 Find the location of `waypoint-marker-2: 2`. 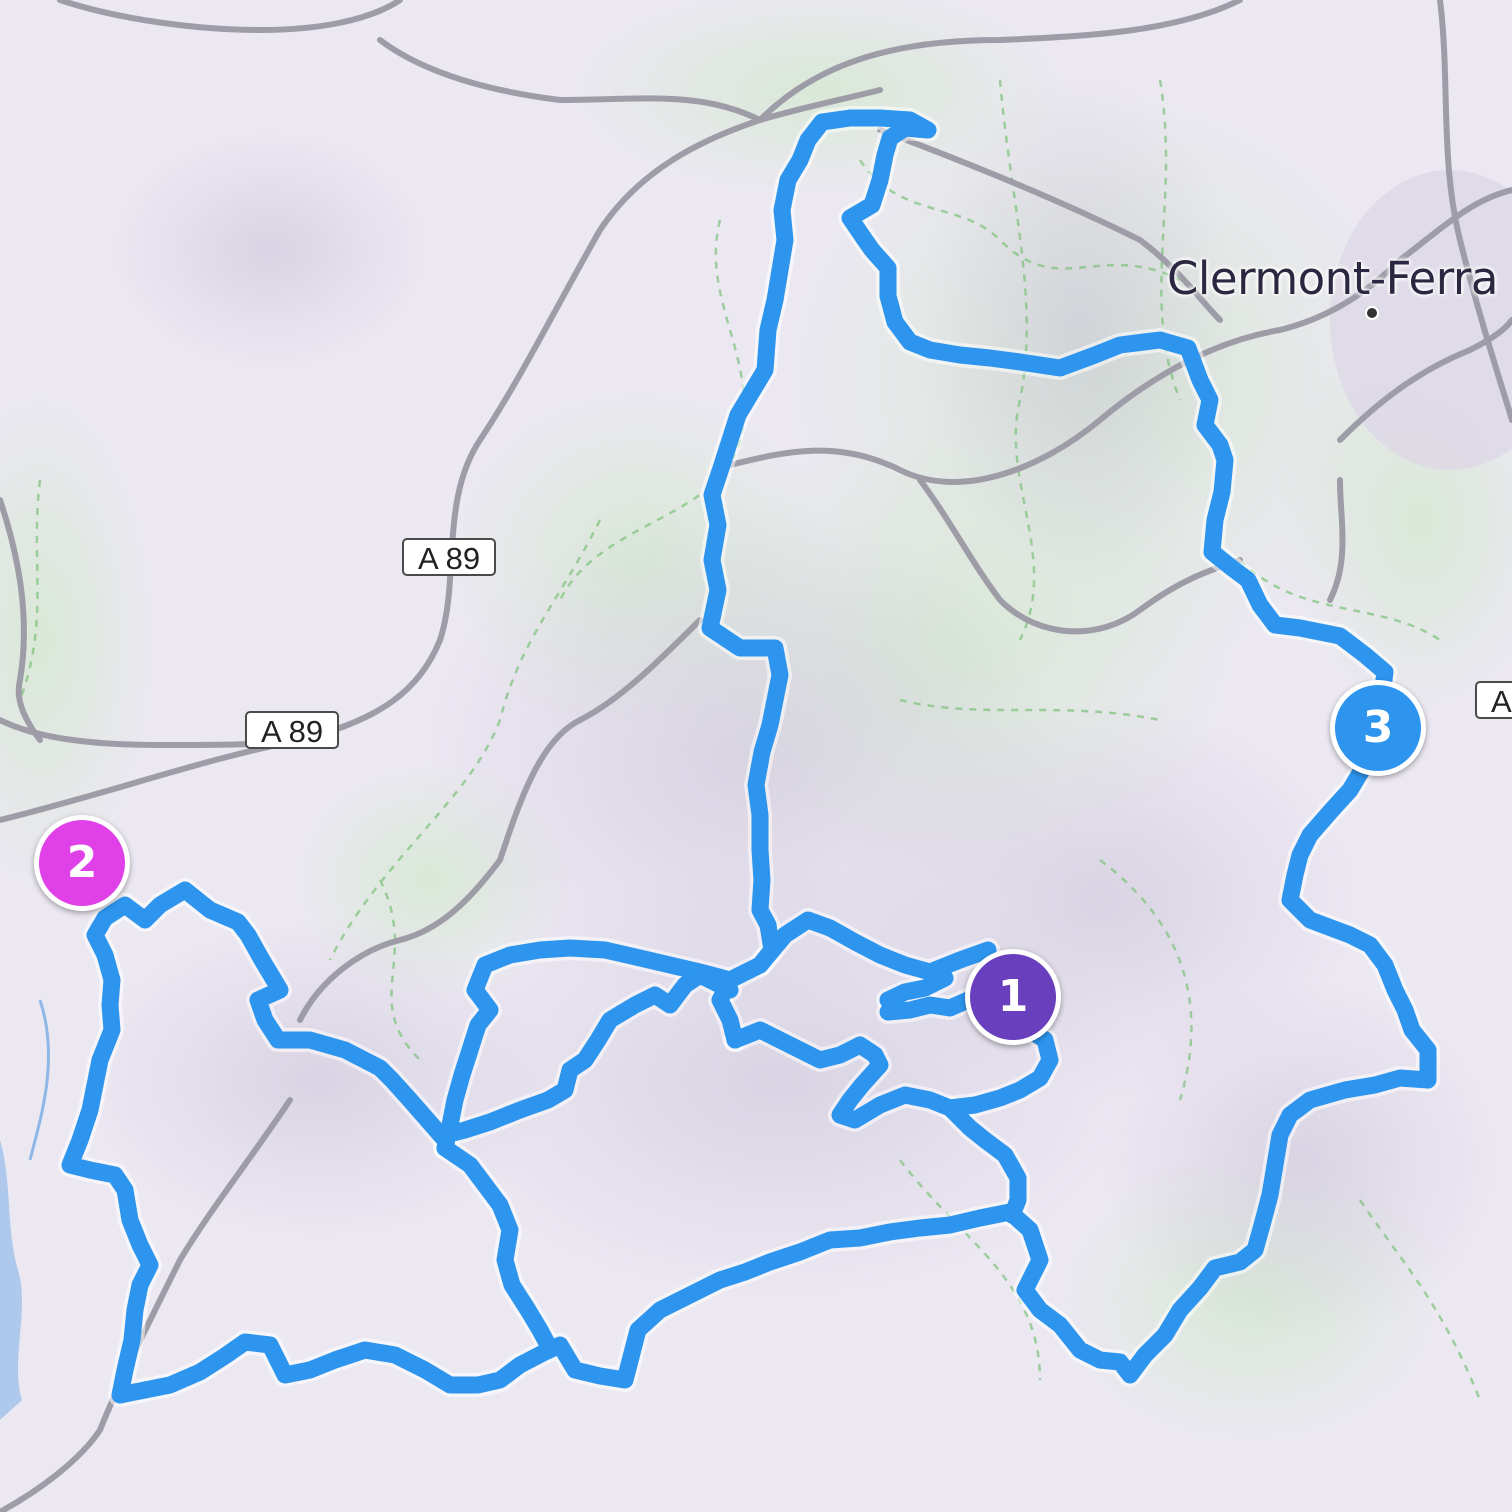

waypoint-marker-2: 2 is located at coordinates (82, 863).